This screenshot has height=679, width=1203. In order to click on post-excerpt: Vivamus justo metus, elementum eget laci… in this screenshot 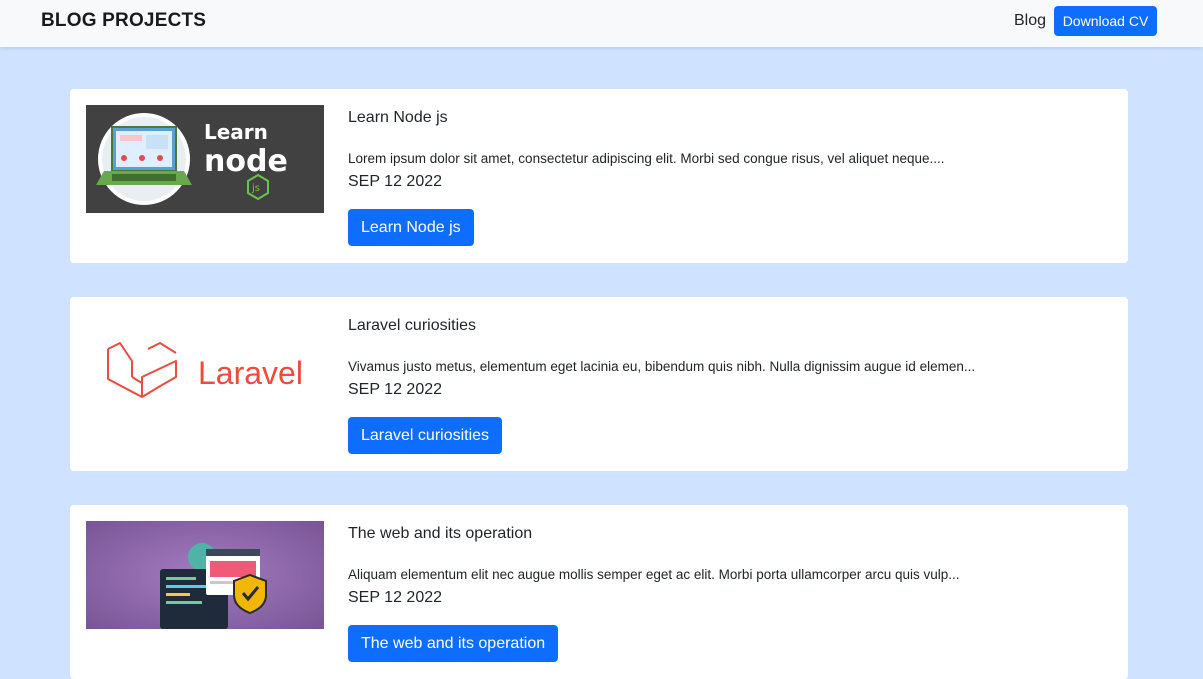, I will do `click(662, 366)`.